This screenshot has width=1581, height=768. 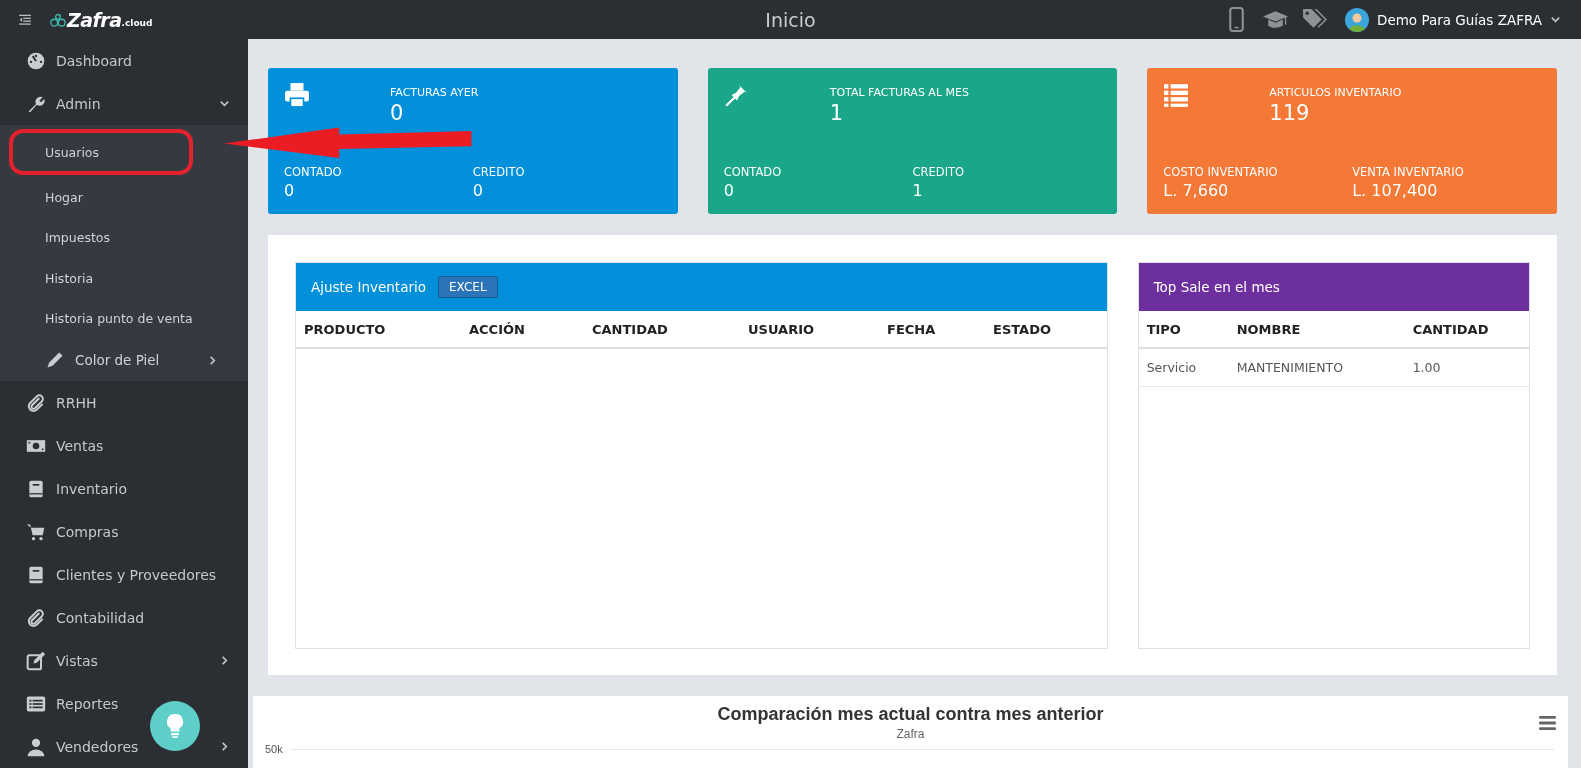 I want to click on stat-title: TOTAL FACTURAS AL MES, so click(x=899, y=92).